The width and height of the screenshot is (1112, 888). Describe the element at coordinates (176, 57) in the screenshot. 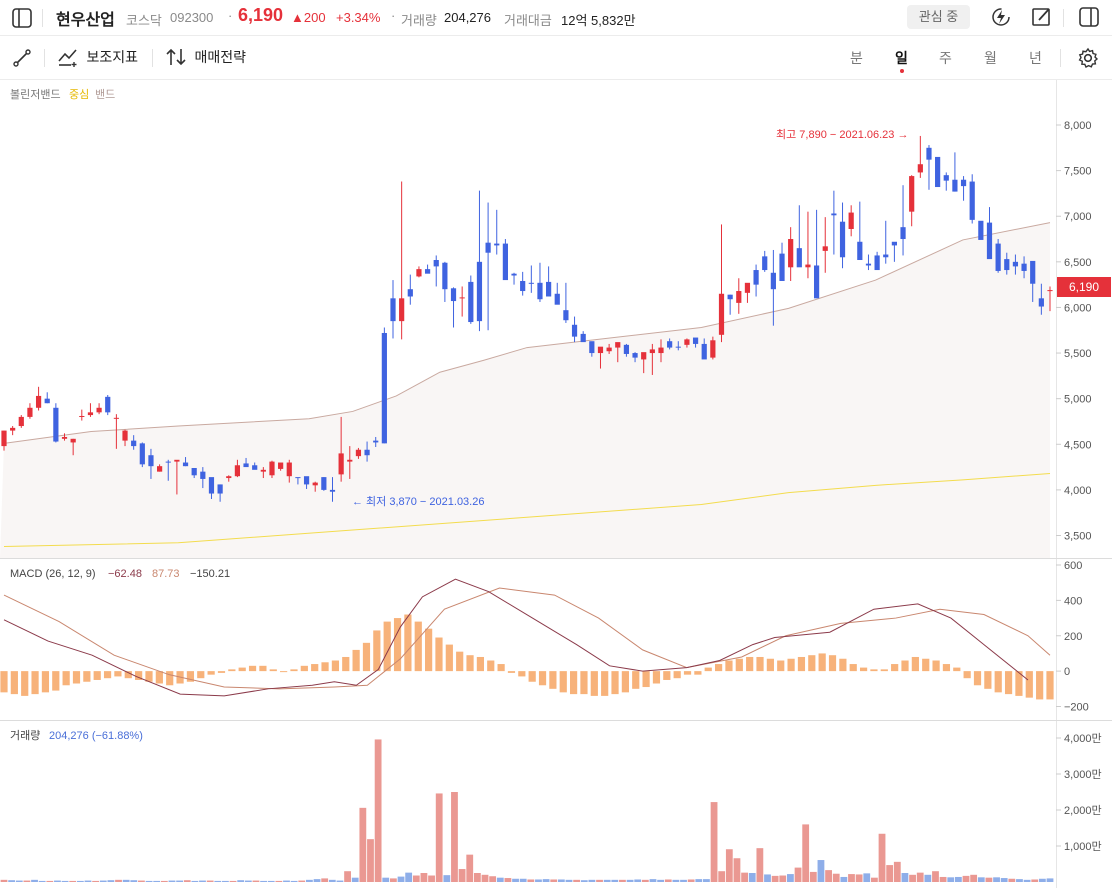

I see `strategy-icon` at that location.